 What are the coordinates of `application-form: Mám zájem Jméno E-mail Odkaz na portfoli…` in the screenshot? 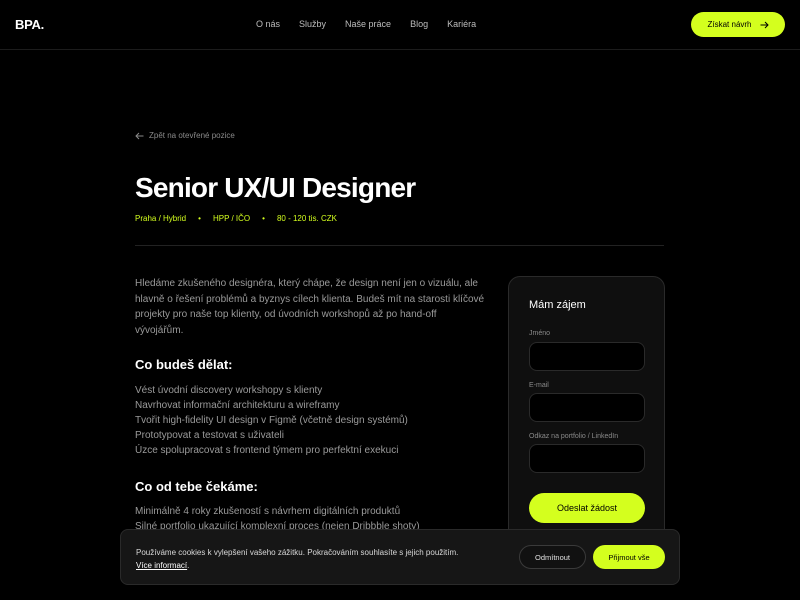 It's located at (586, 411).